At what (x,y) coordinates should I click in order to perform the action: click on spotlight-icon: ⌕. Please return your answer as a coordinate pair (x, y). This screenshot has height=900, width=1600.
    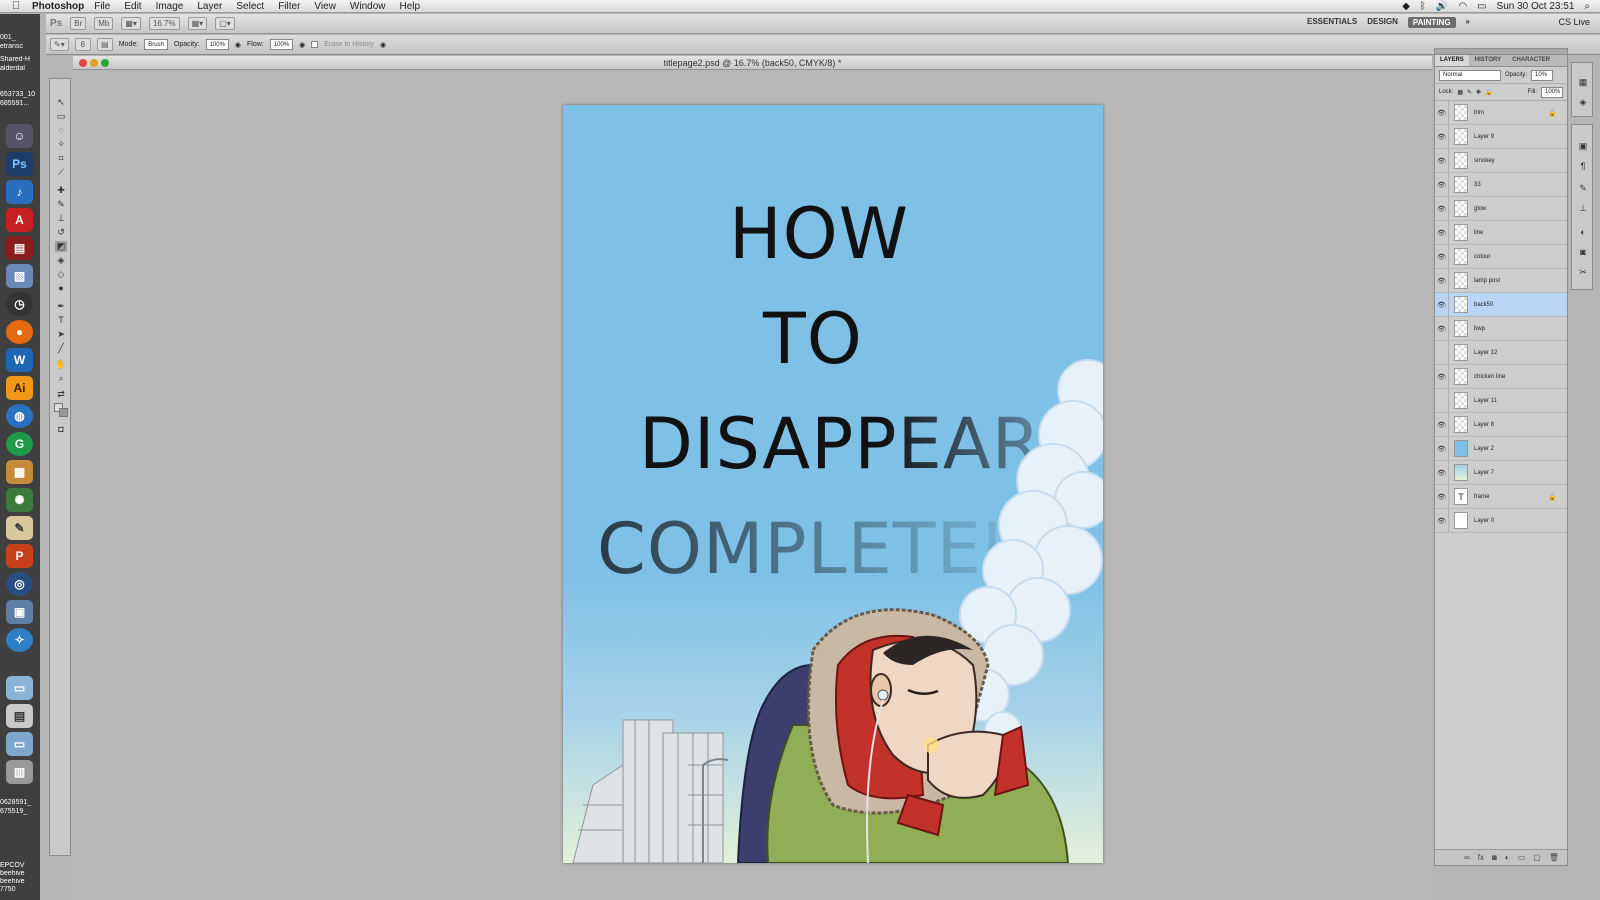
    Looking at the image, I should click on (1587, 6).